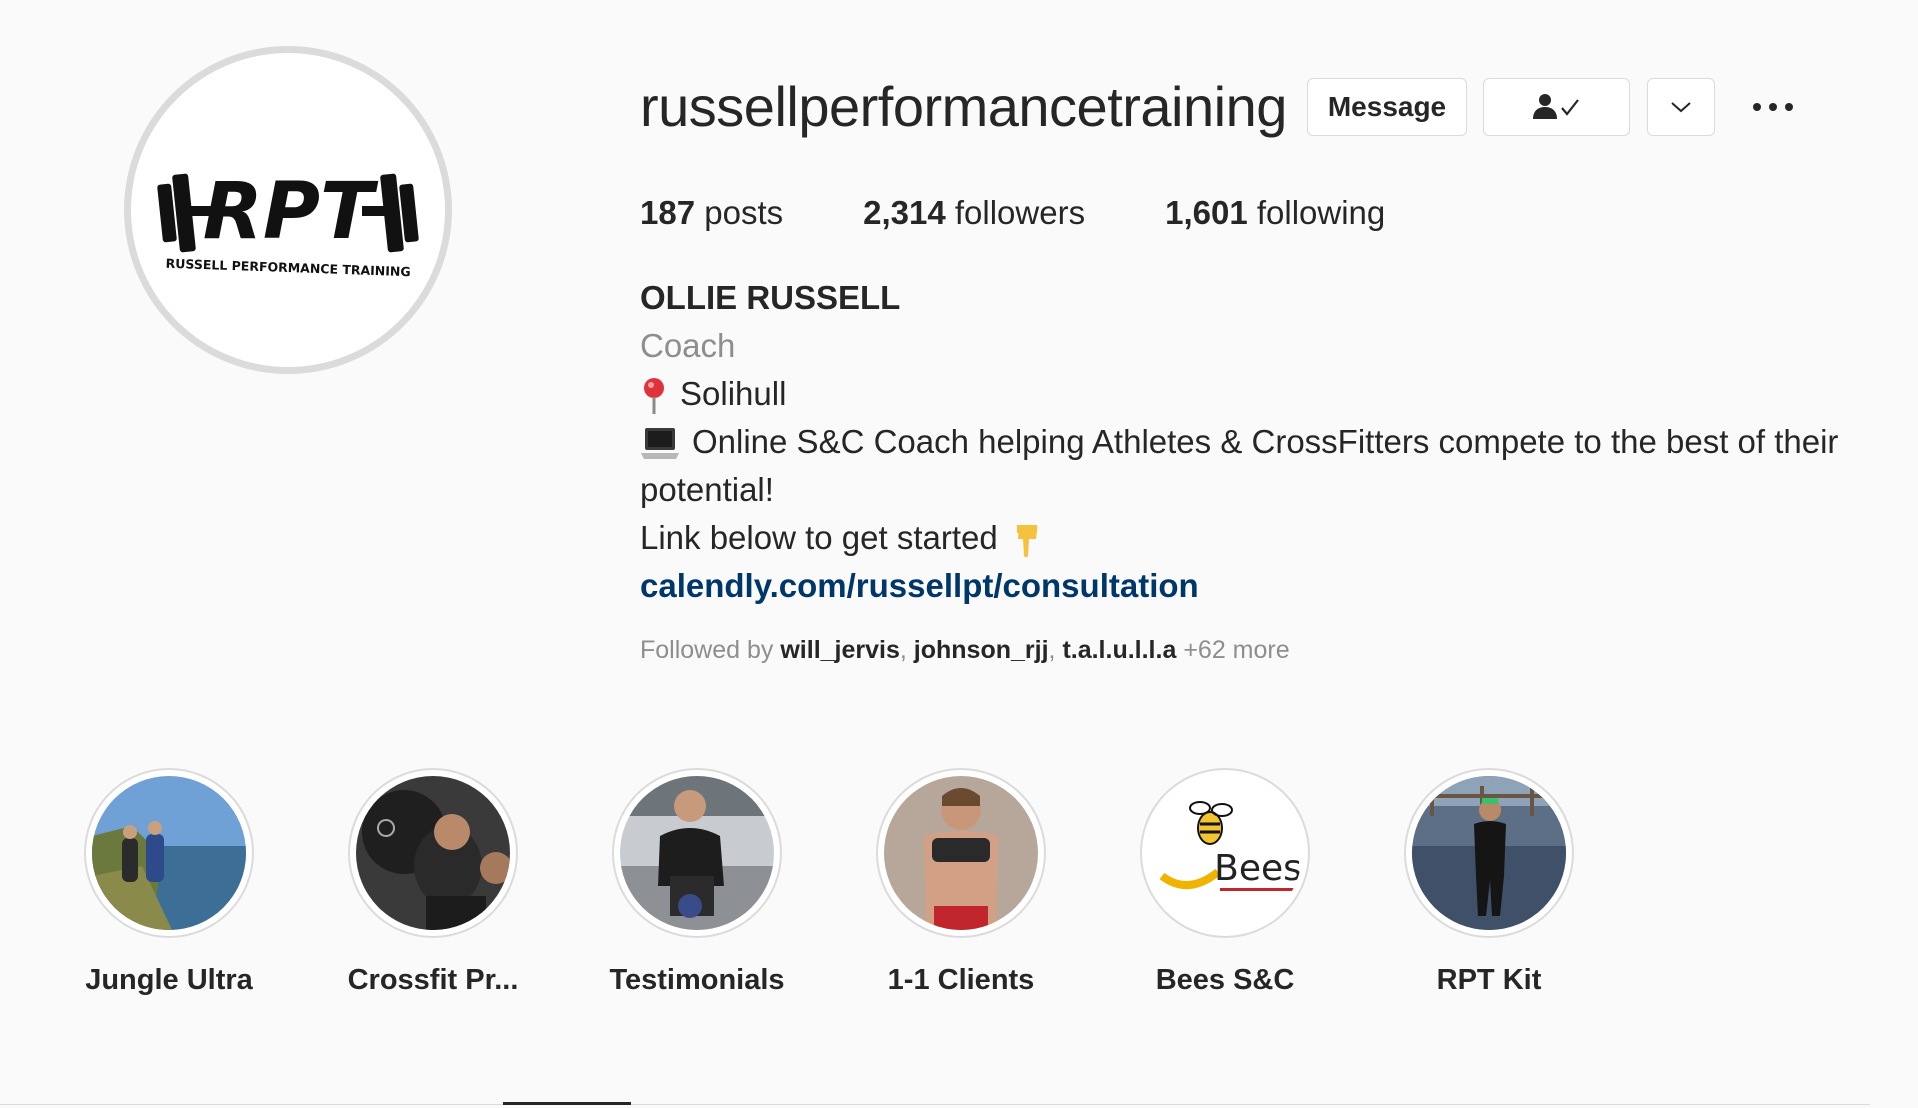 Image resolution: width=1918 pixels, height=1108 pixels. I want to click on highlight-jungle-ultra: Jungle Ultra, so click(169, 882).